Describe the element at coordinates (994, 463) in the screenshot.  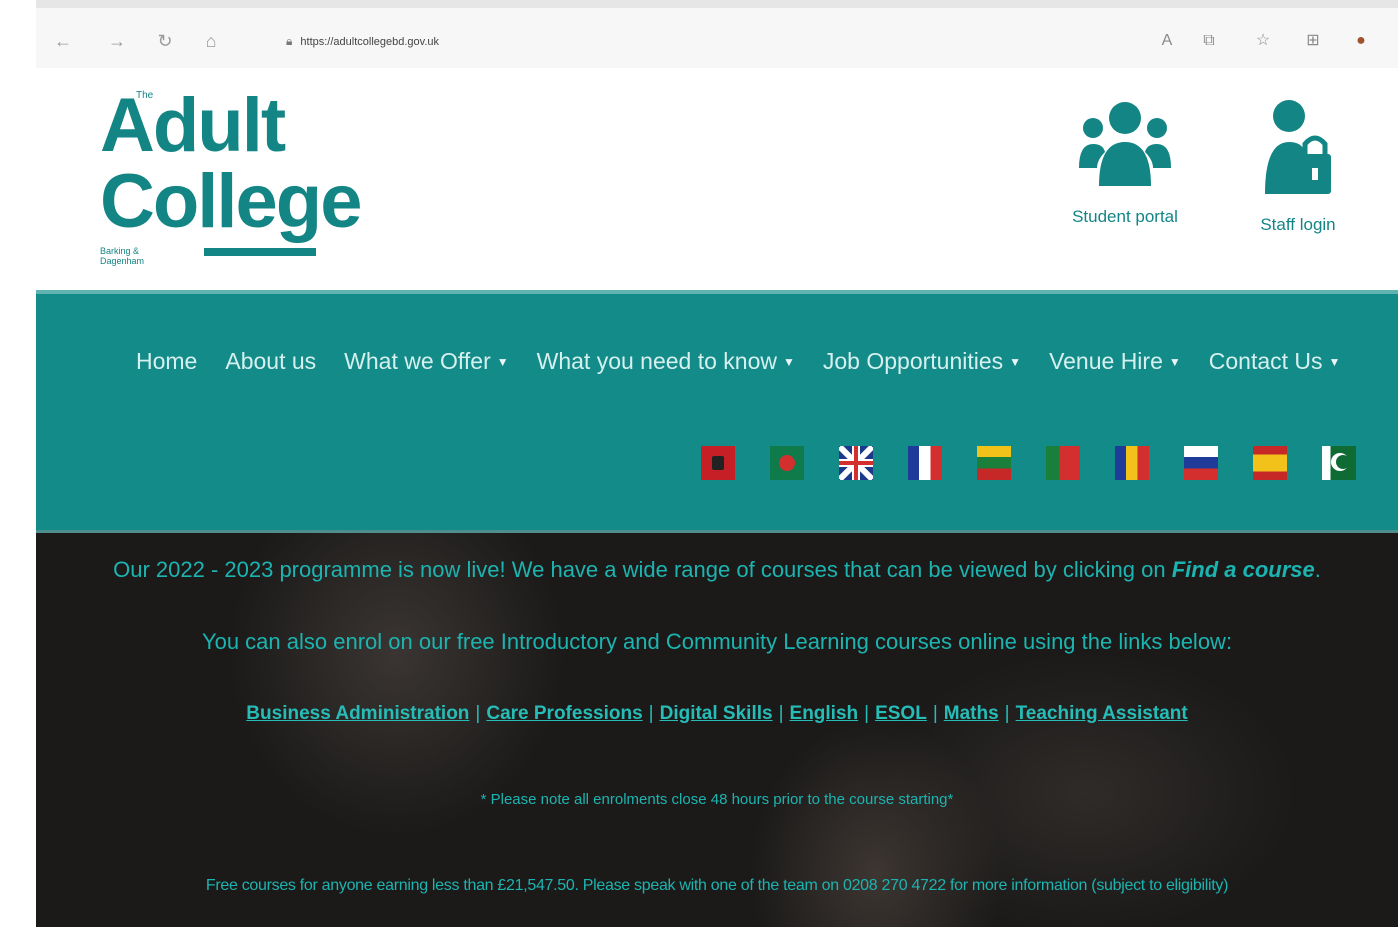
I see `lithuania-flag-icon` at that location.